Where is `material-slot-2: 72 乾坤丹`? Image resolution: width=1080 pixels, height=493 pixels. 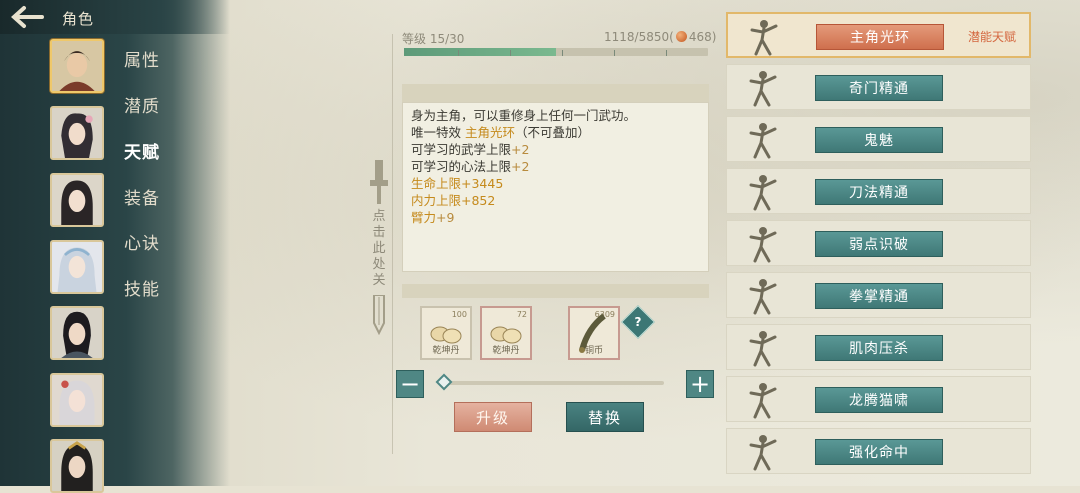
material-slot-2: 72 乾坤丹 is located at coordinates (506, 333).